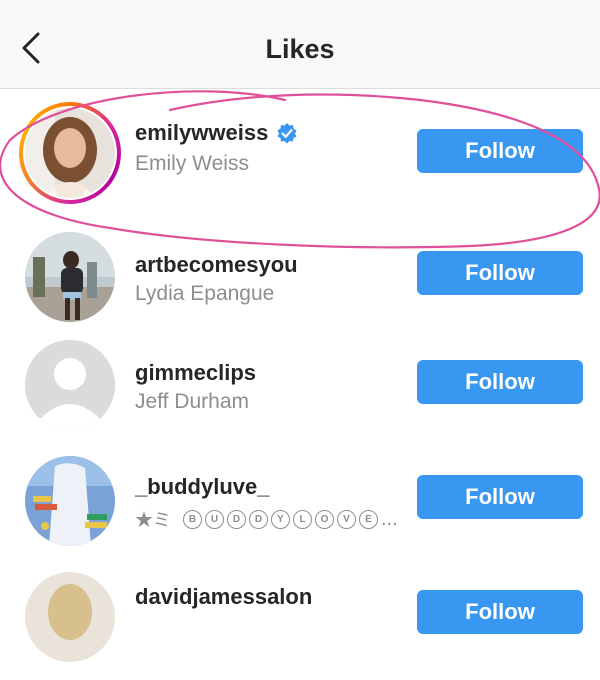  I want to click on default-avatar, so click(70, 385).